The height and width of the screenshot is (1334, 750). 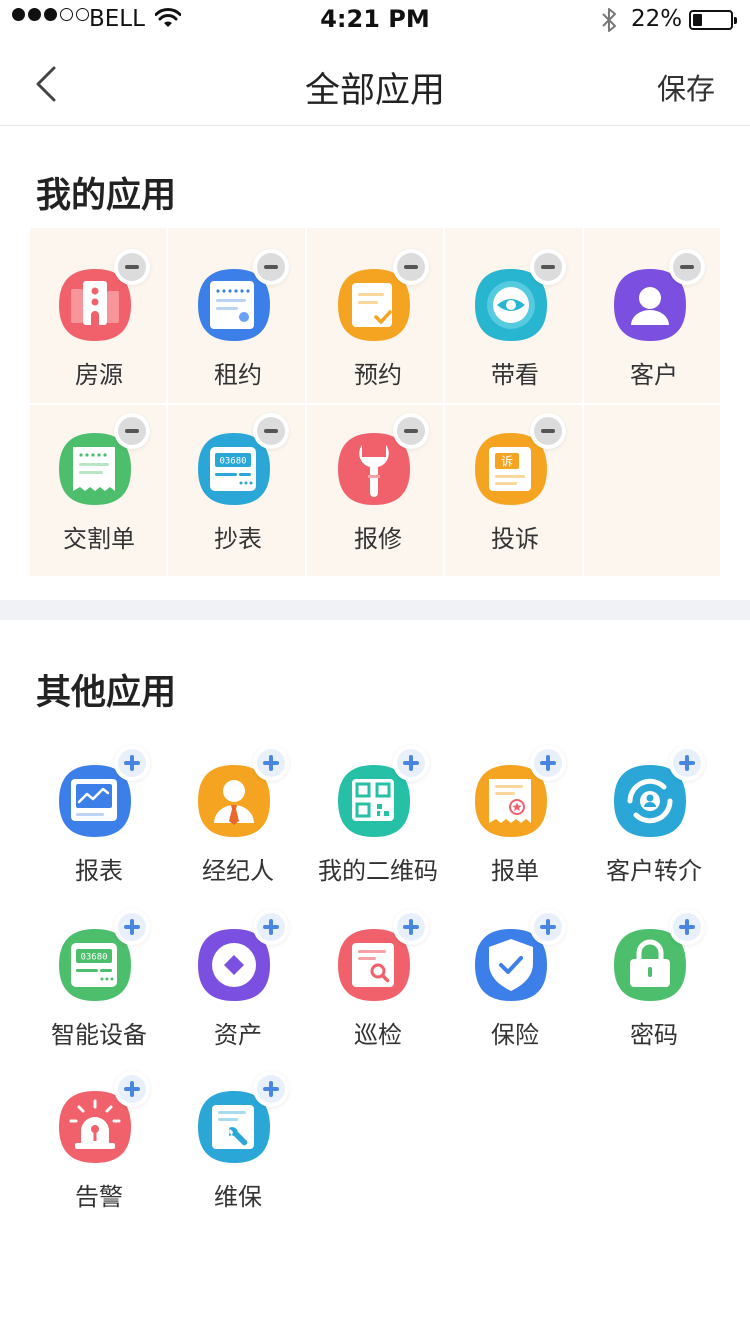 What do you see at coordinates (99, 824) in the screenshot?
I see `app-report: 报表` at bounding box center [99, 824].